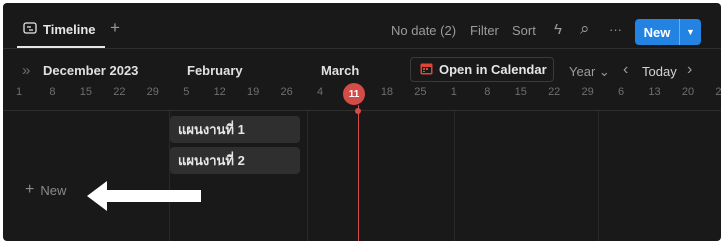  Describe the element at coordinates (420, 92) in the screenshot. I see `day-label: 25` at that location.